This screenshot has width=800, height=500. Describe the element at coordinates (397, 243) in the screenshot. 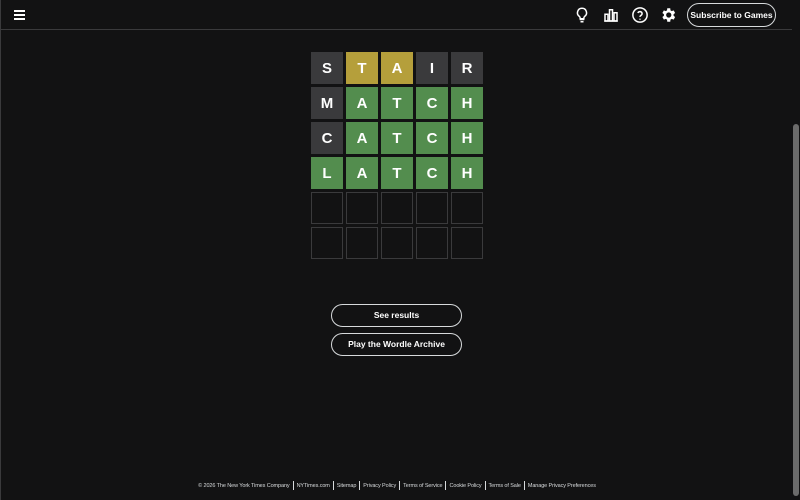

I see `board-tile-r6-c3` at that location.